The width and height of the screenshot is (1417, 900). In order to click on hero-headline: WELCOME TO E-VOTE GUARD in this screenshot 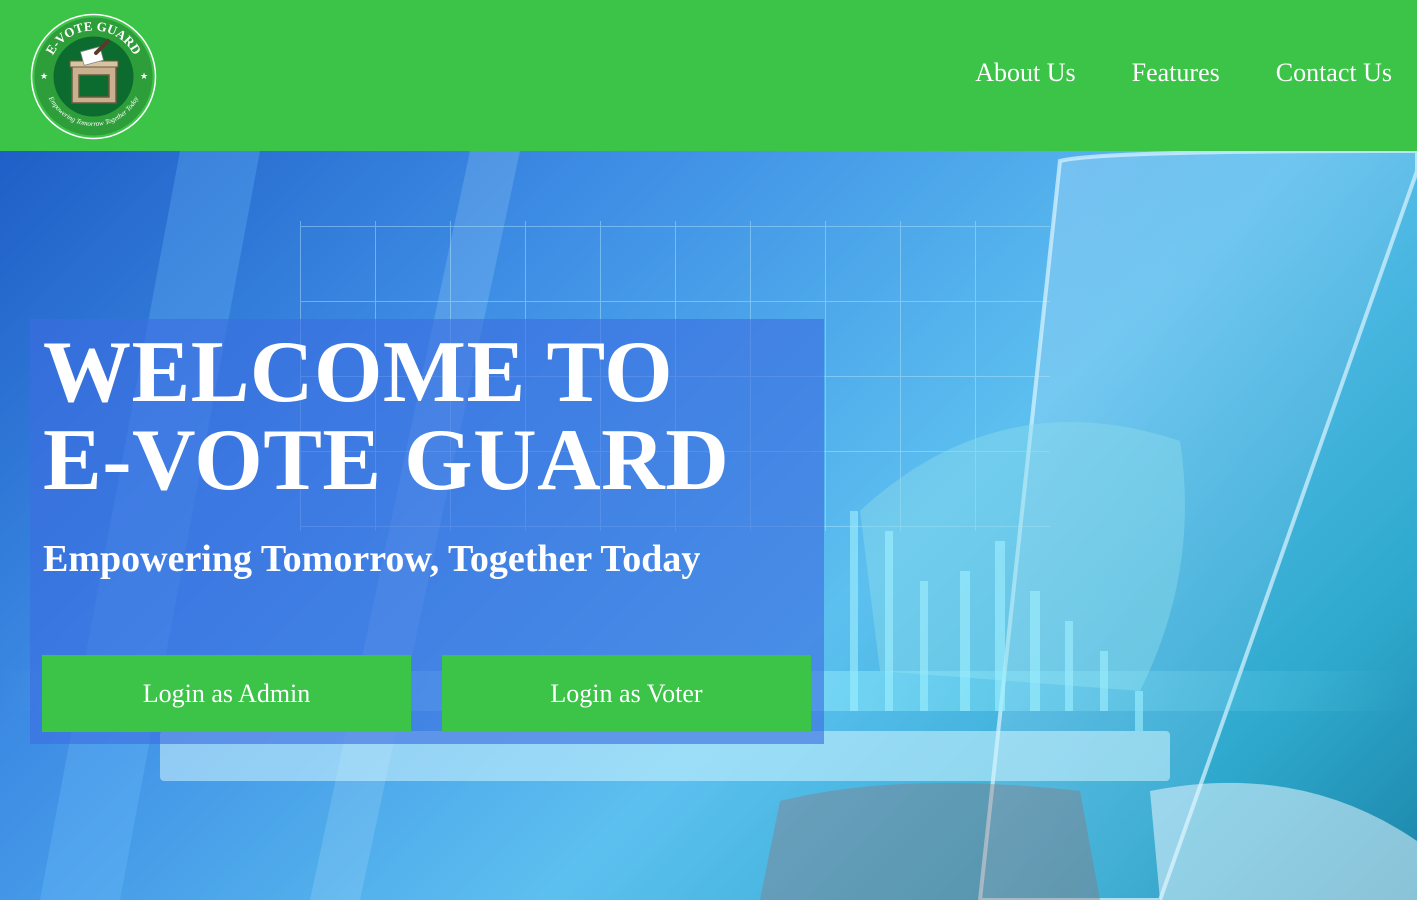, I will do `click(386, 417)`.